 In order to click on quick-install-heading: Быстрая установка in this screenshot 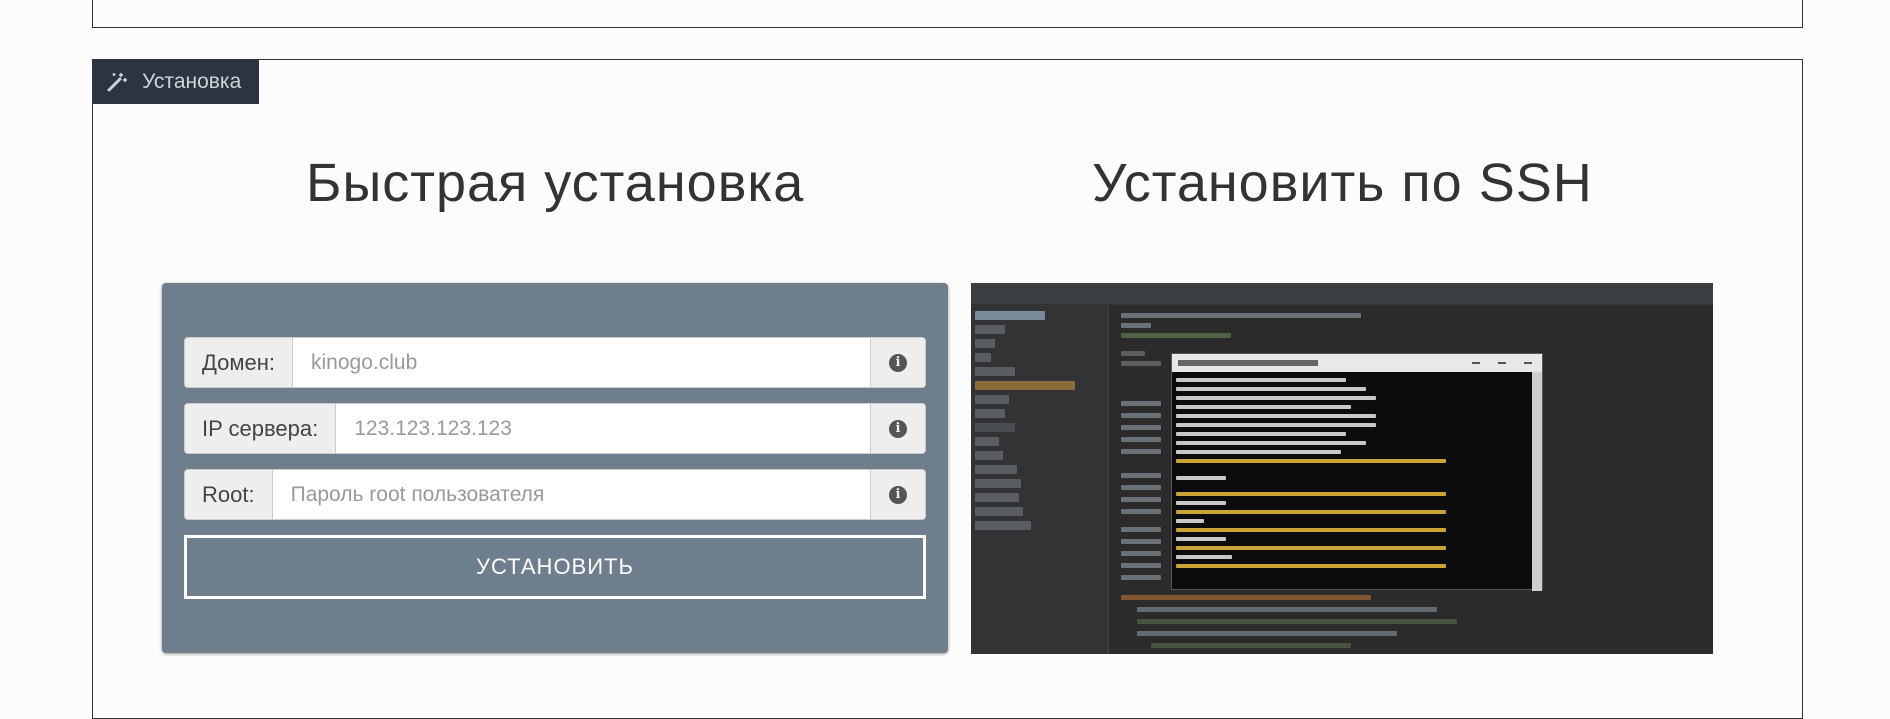, I will do `click(555, 183)`.